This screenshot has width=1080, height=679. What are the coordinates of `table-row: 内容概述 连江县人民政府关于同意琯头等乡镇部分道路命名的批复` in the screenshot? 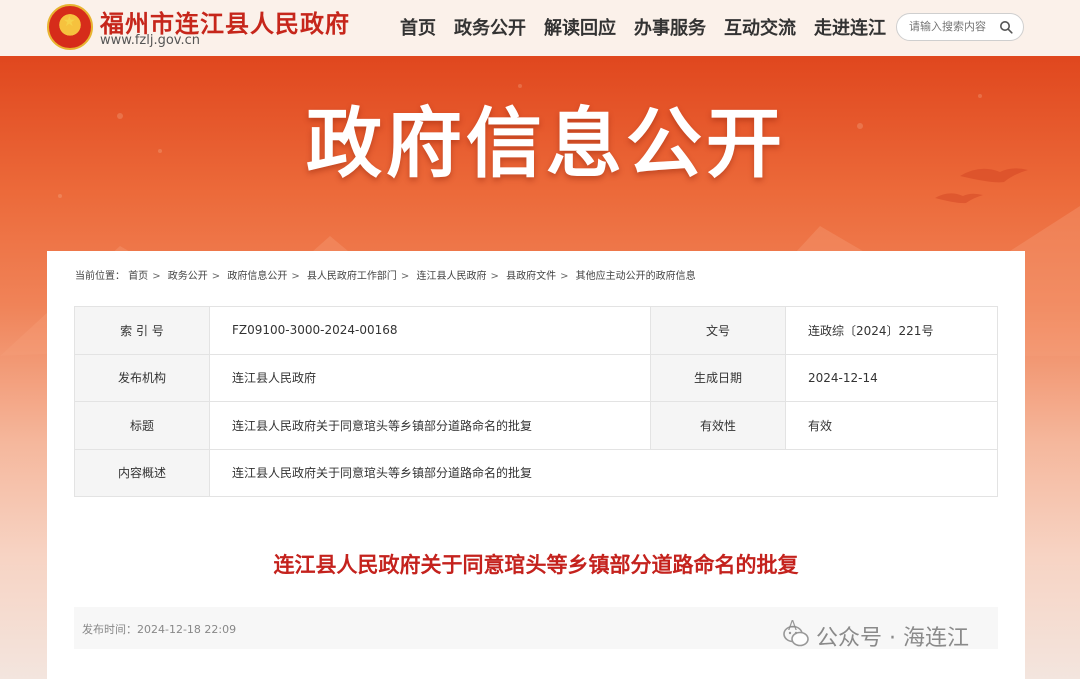 It's located at (536, 472).